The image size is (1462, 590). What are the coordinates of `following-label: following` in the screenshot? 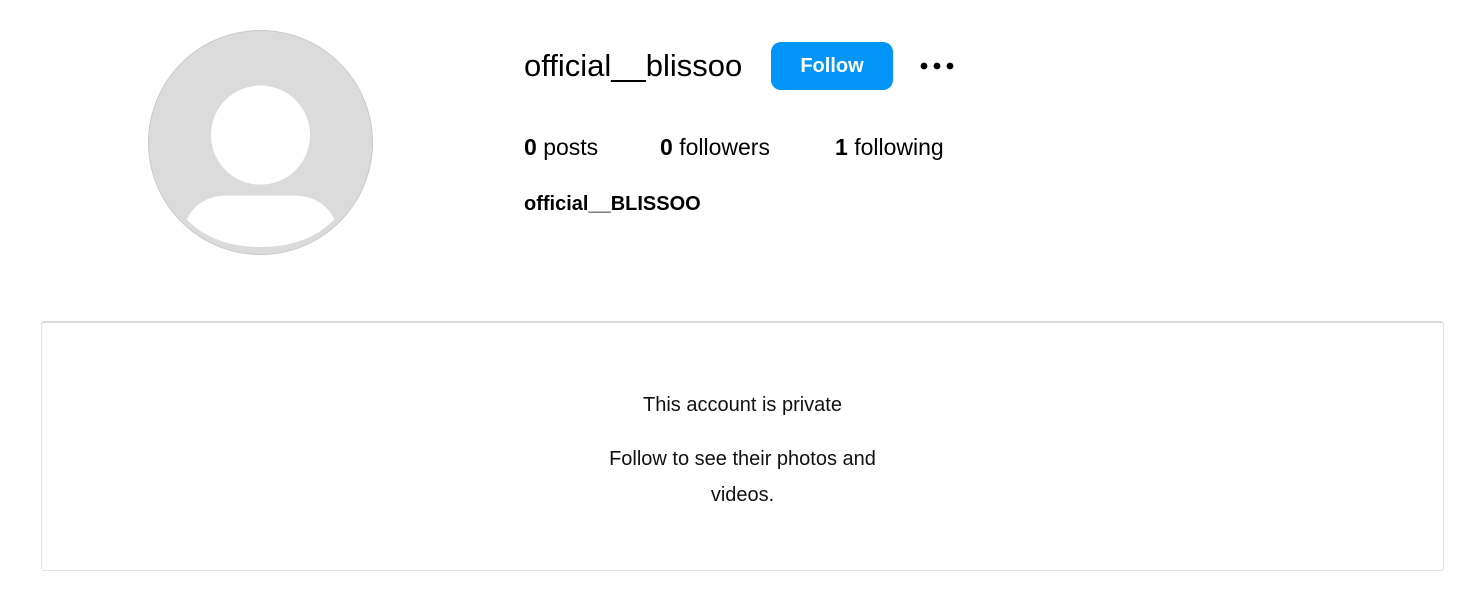 It's located at (899, 147).